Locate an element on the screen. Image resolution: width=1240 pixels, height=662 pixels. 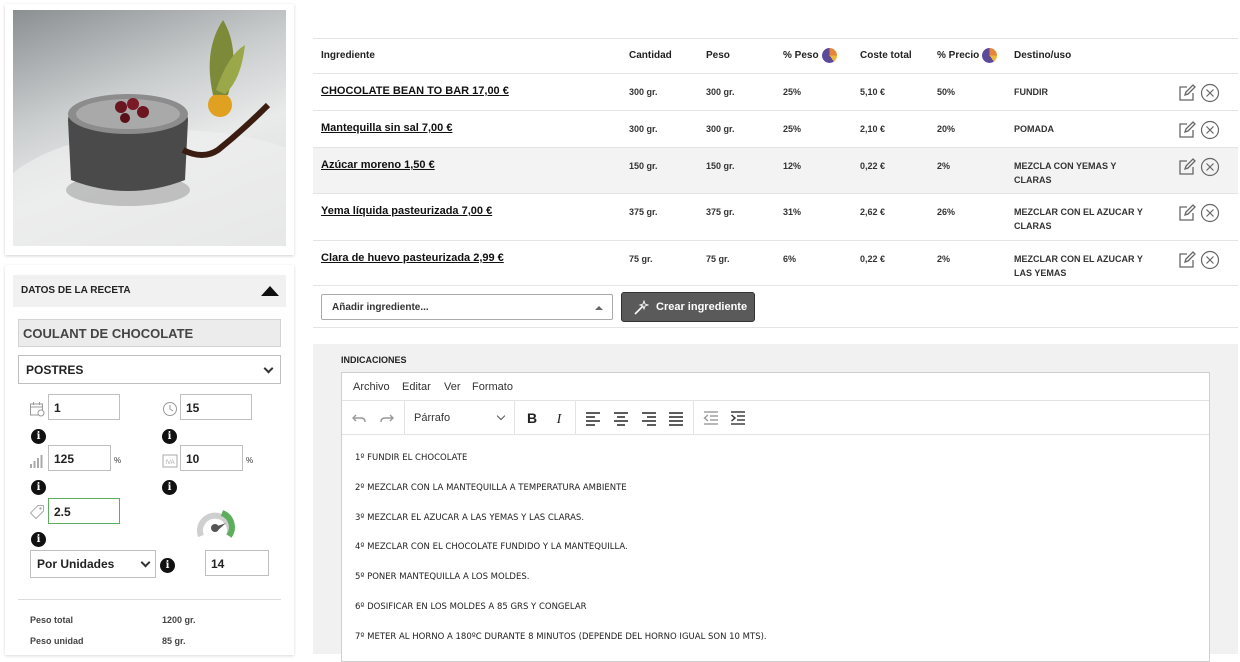
ingredient-link: Azúcar moreno 1,50 € is located at coordinates (378, 165).